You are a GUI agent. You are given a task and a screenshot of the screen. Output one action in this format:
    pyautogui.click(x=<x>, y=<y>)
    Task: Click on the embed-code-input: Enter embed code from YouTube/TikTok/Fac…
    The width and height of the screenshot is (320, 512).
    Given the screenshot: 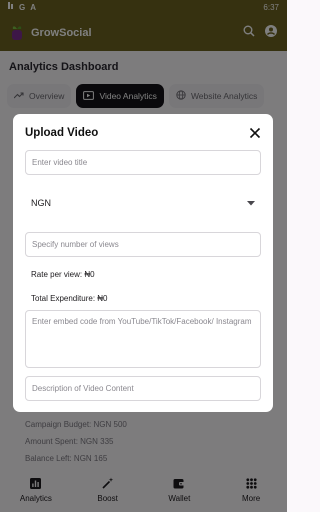 What is the action you would take?
    pyautogui.click(x=143, y=339)
    